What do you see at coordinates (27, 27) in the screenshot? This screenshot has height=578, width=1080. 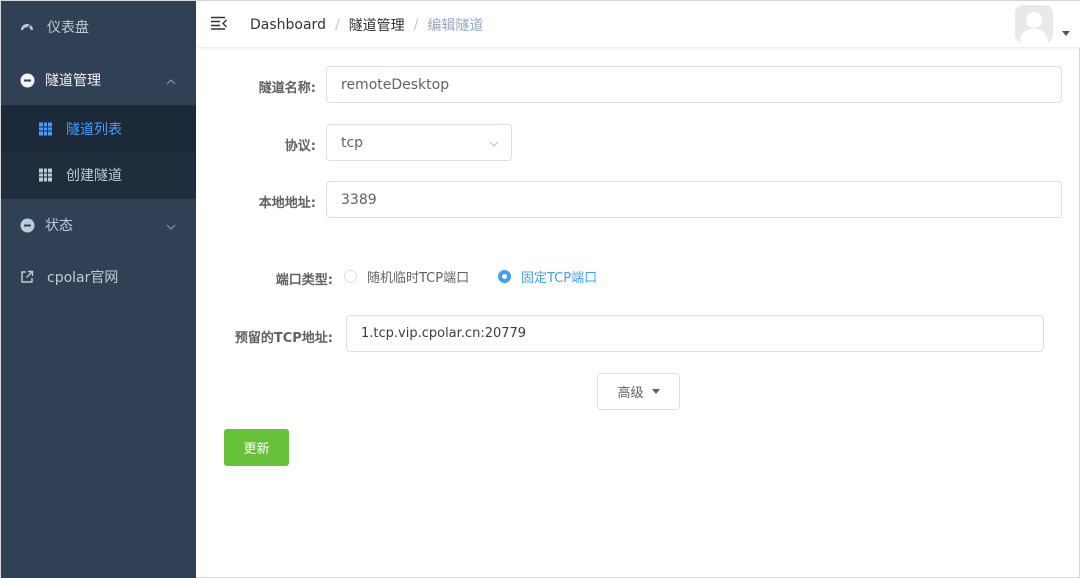 I see `dashboard-icon` at bounding box center [27, 27].